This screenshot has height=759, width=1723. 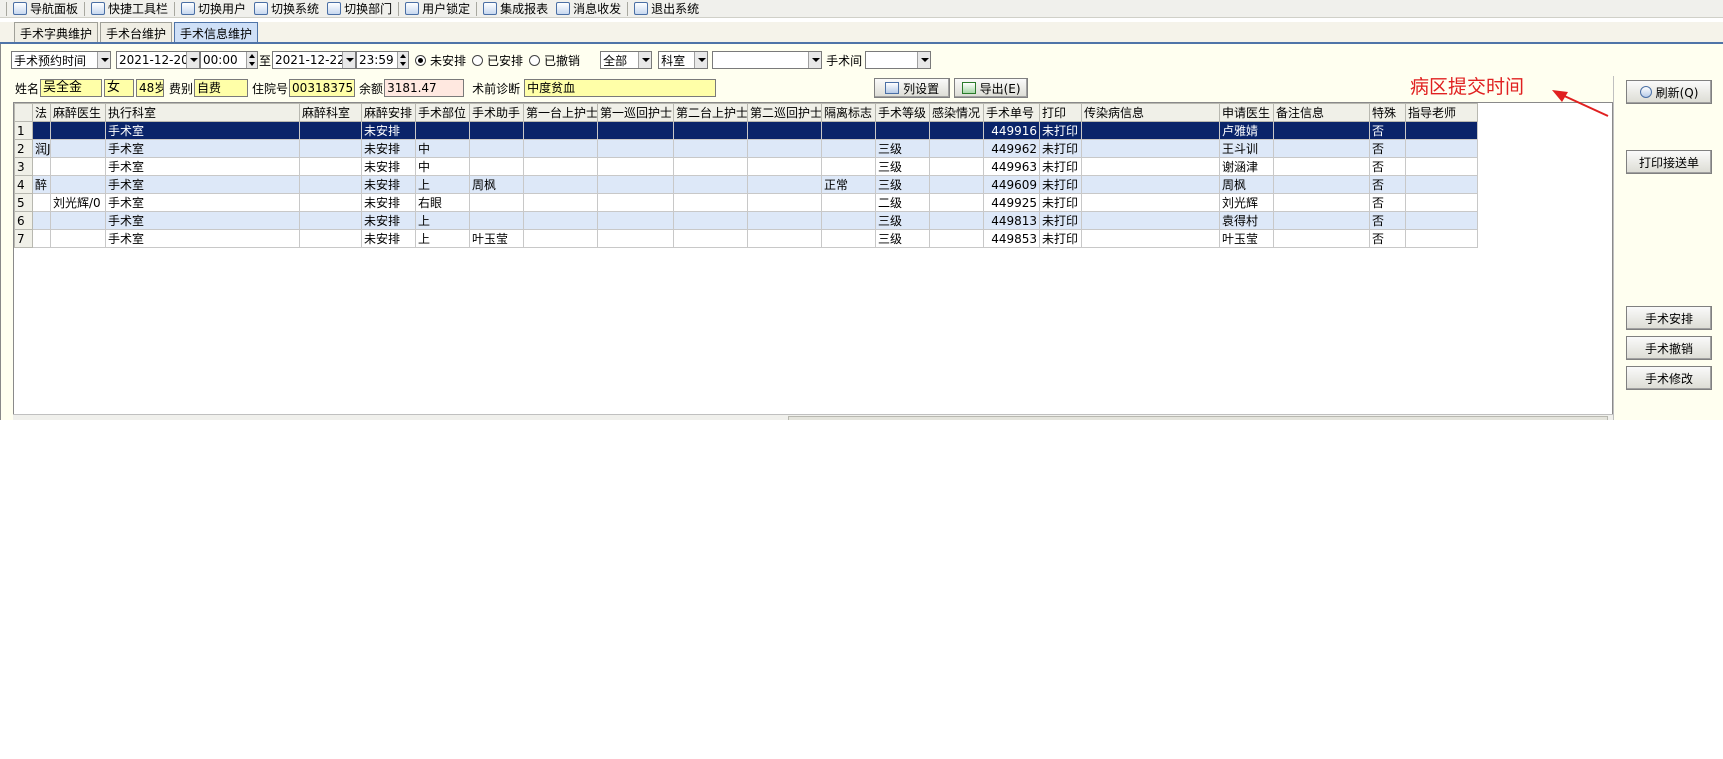 What do you see at coordinates (424, 88) in the screenshot?
I see `balance-field: 3181.47` at bounding box center [424, 88].